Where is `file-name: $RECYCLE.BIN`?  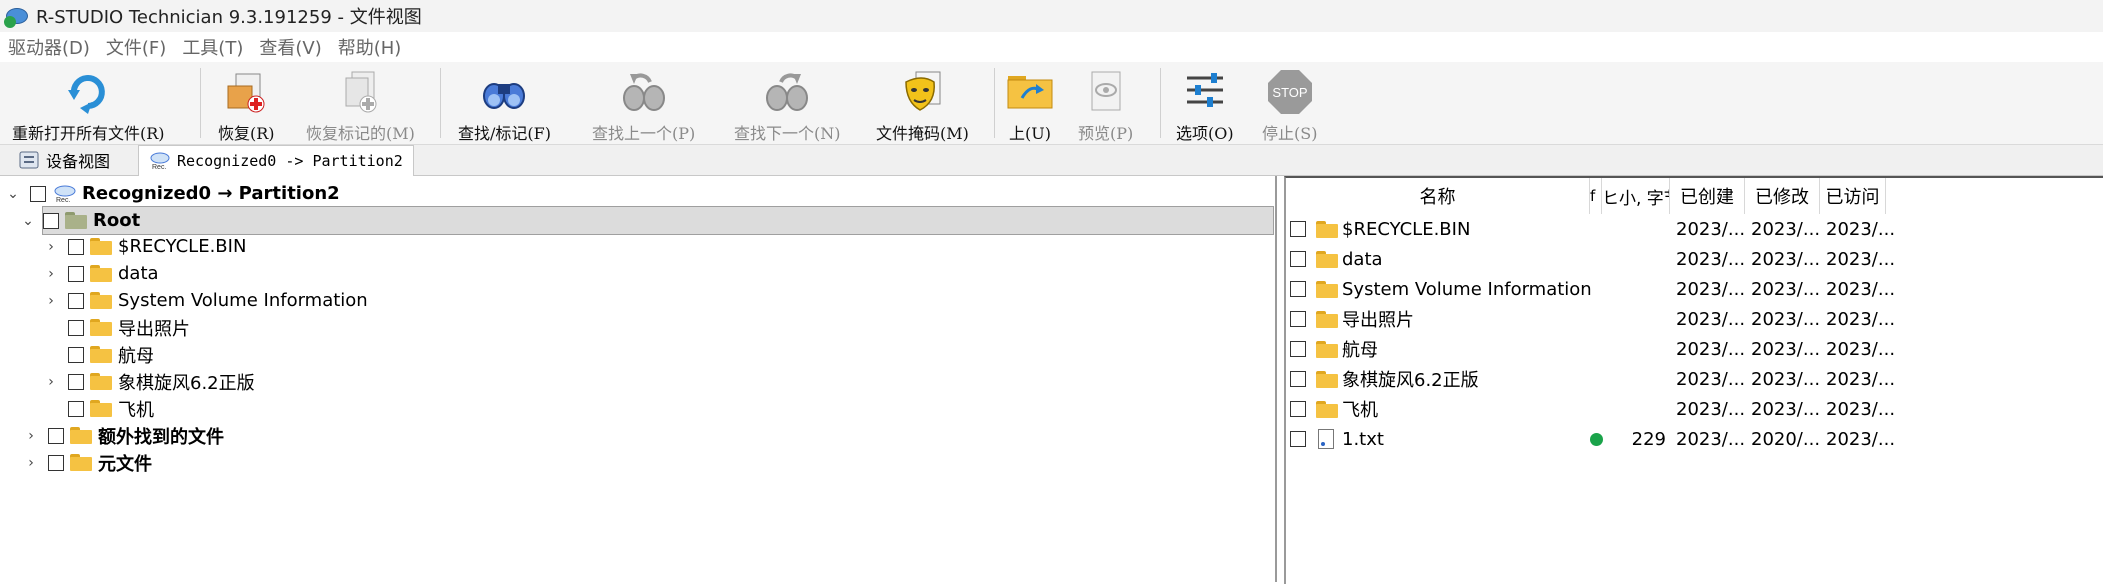
file-name: $RECYCLE.BIN is located at coordinates (1406, 229).